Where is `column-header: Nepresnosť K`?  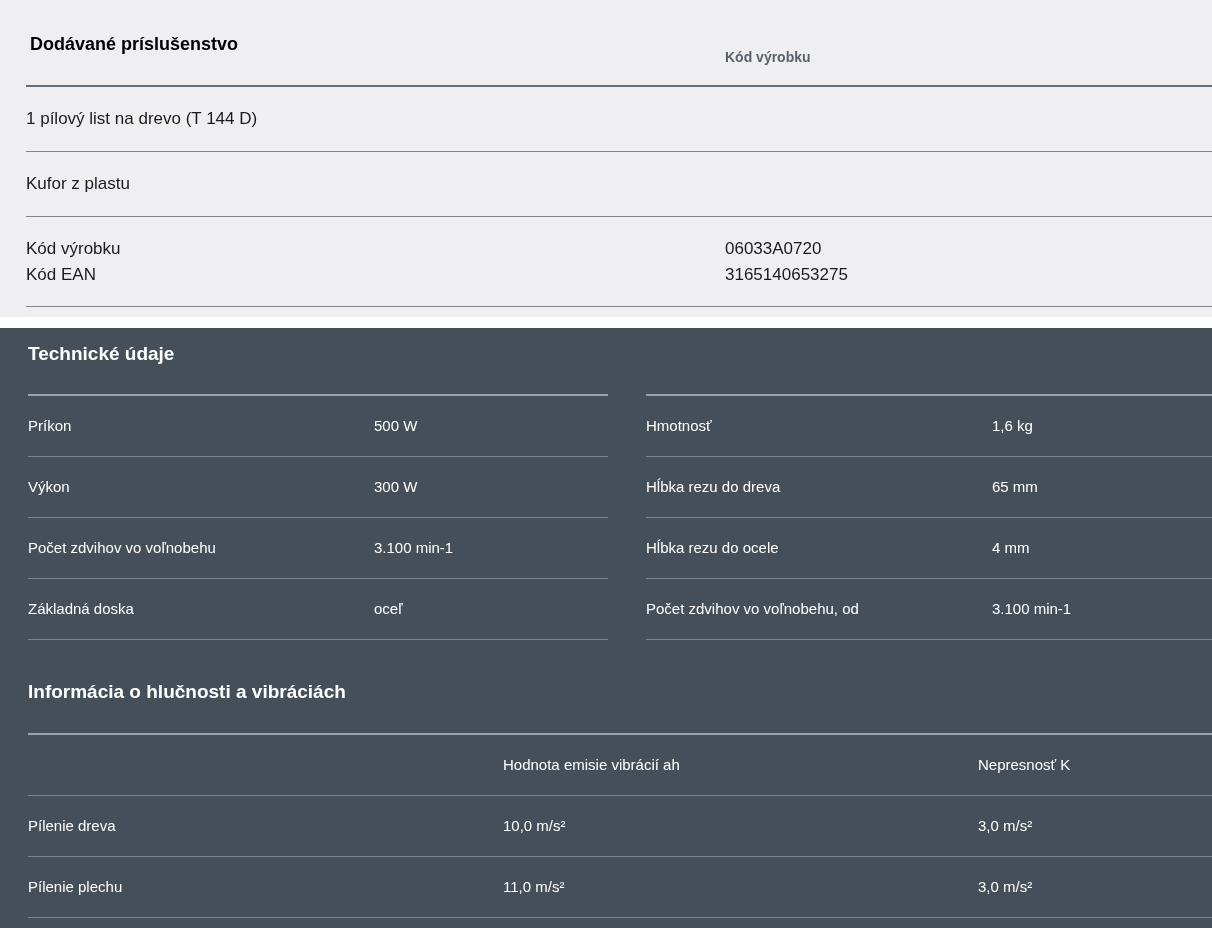
column-header: Nepresnosť K is located at coordinates (1024, 764).